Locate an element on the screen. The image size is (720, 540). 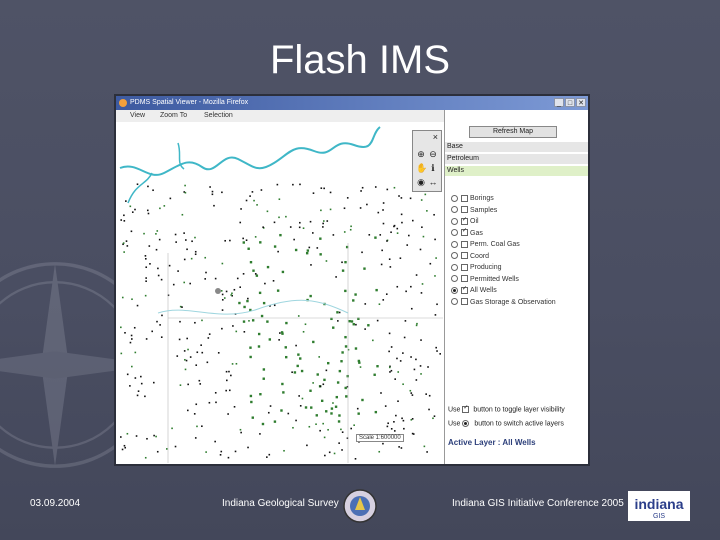
layer-row: Gas is located at coordinates (467, 233).